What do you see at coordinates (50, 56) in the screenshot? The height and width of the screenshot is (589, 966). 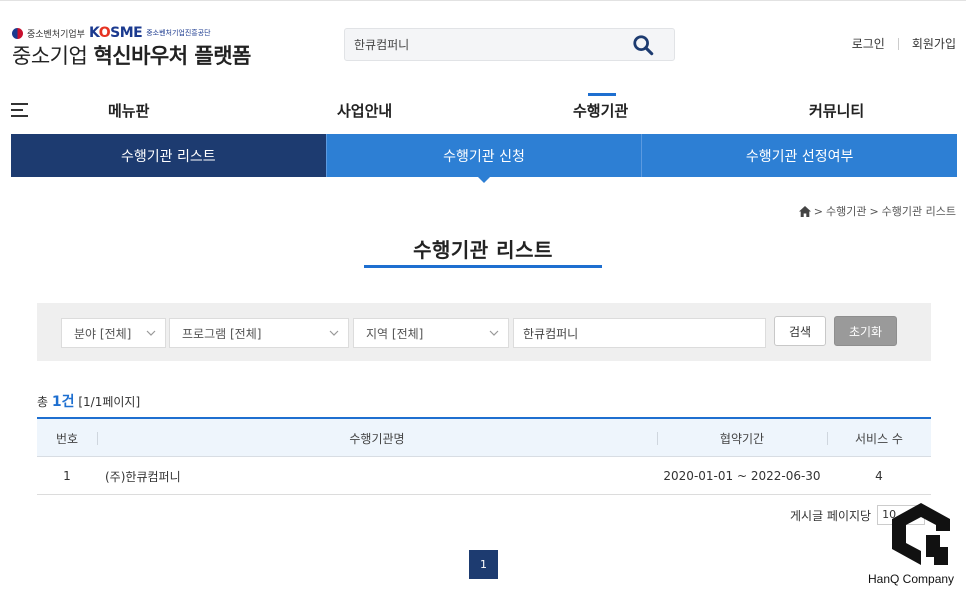 I see `site-title-plain: 중소기업` at bounding box center [50, 56].